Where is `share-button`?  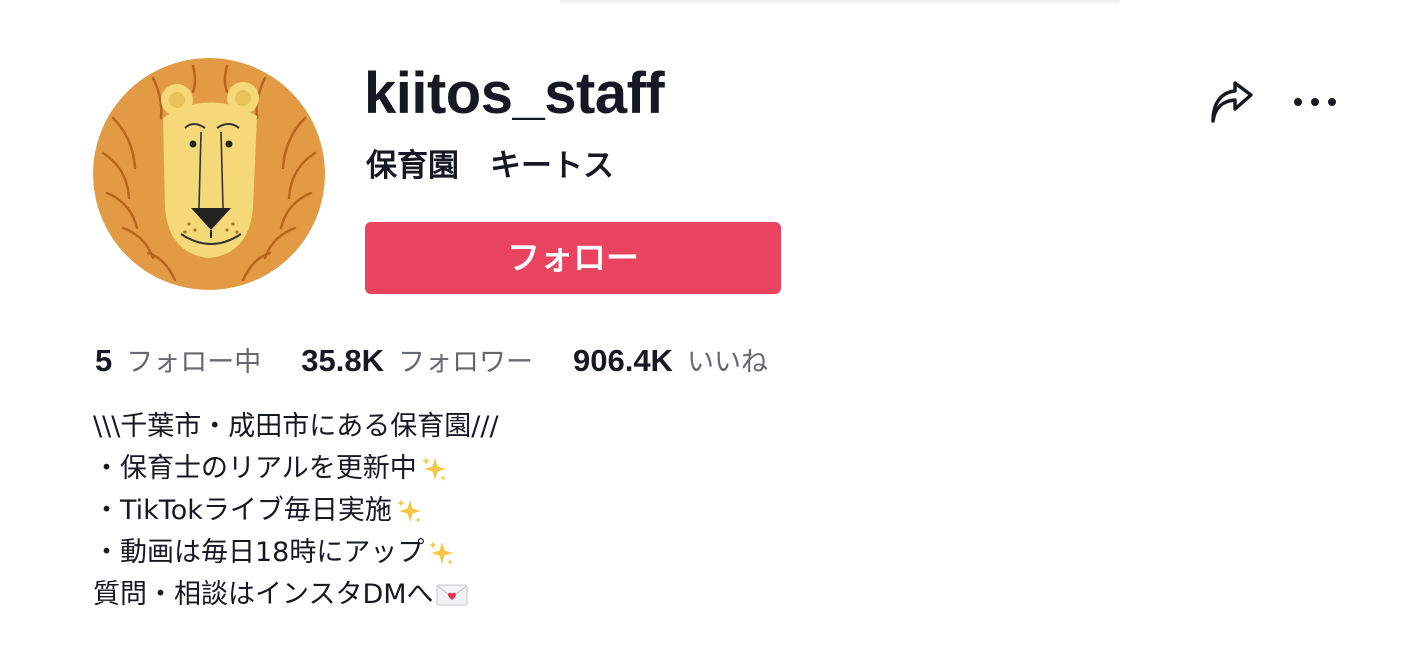
share-button is located at coordinates (1231, 103).